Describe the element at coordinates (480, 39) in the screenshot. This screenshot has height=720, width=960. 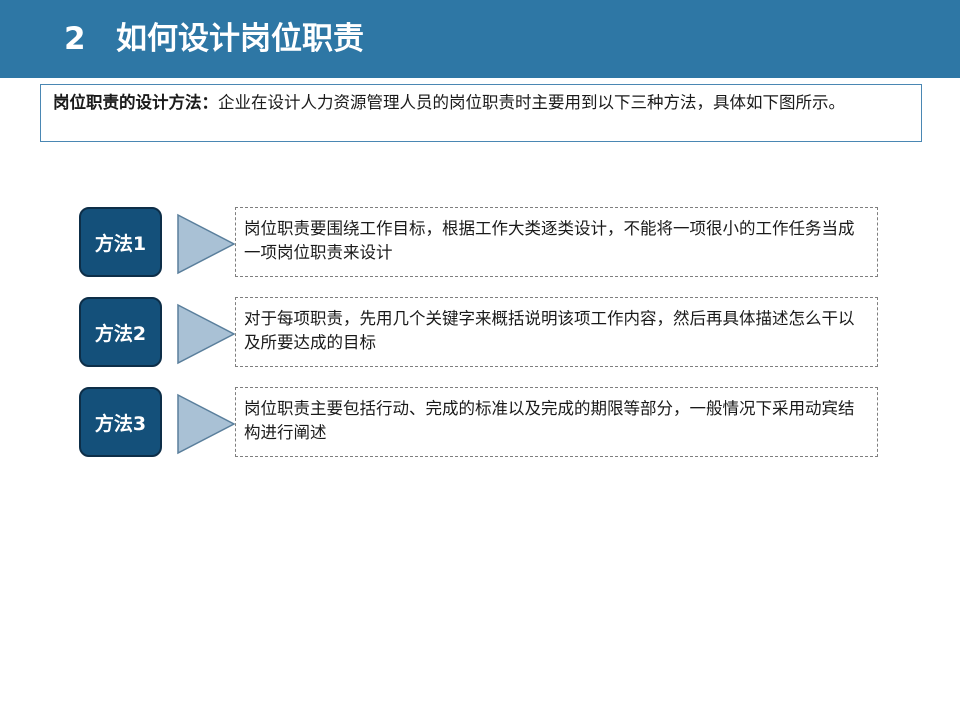
I see `header-bar: 2 如何设计岗位职责` at that location.